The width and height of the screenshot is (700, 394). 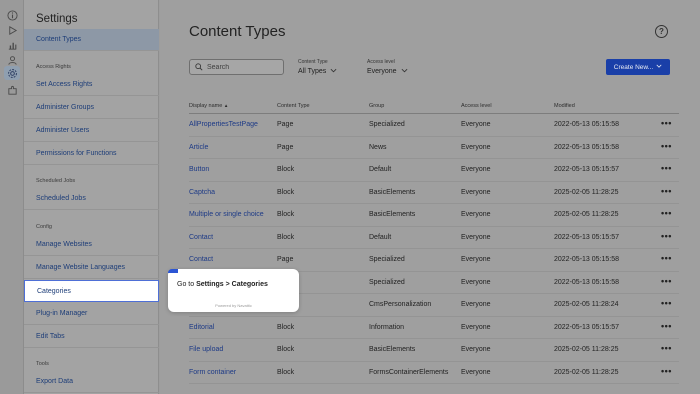 What do you see at coordinates (91, 131) in the screenshot?
I see `sidebar-item-administer-users: Administer Users` at bounding box center [91, 131].